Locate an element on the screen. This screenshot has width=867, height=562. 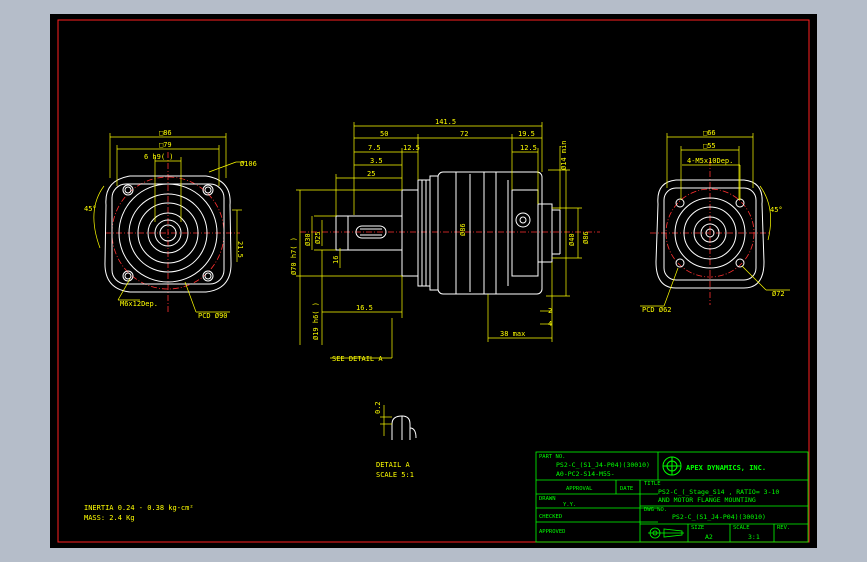
dim-2: 2 is located at coordinates (550, 311).